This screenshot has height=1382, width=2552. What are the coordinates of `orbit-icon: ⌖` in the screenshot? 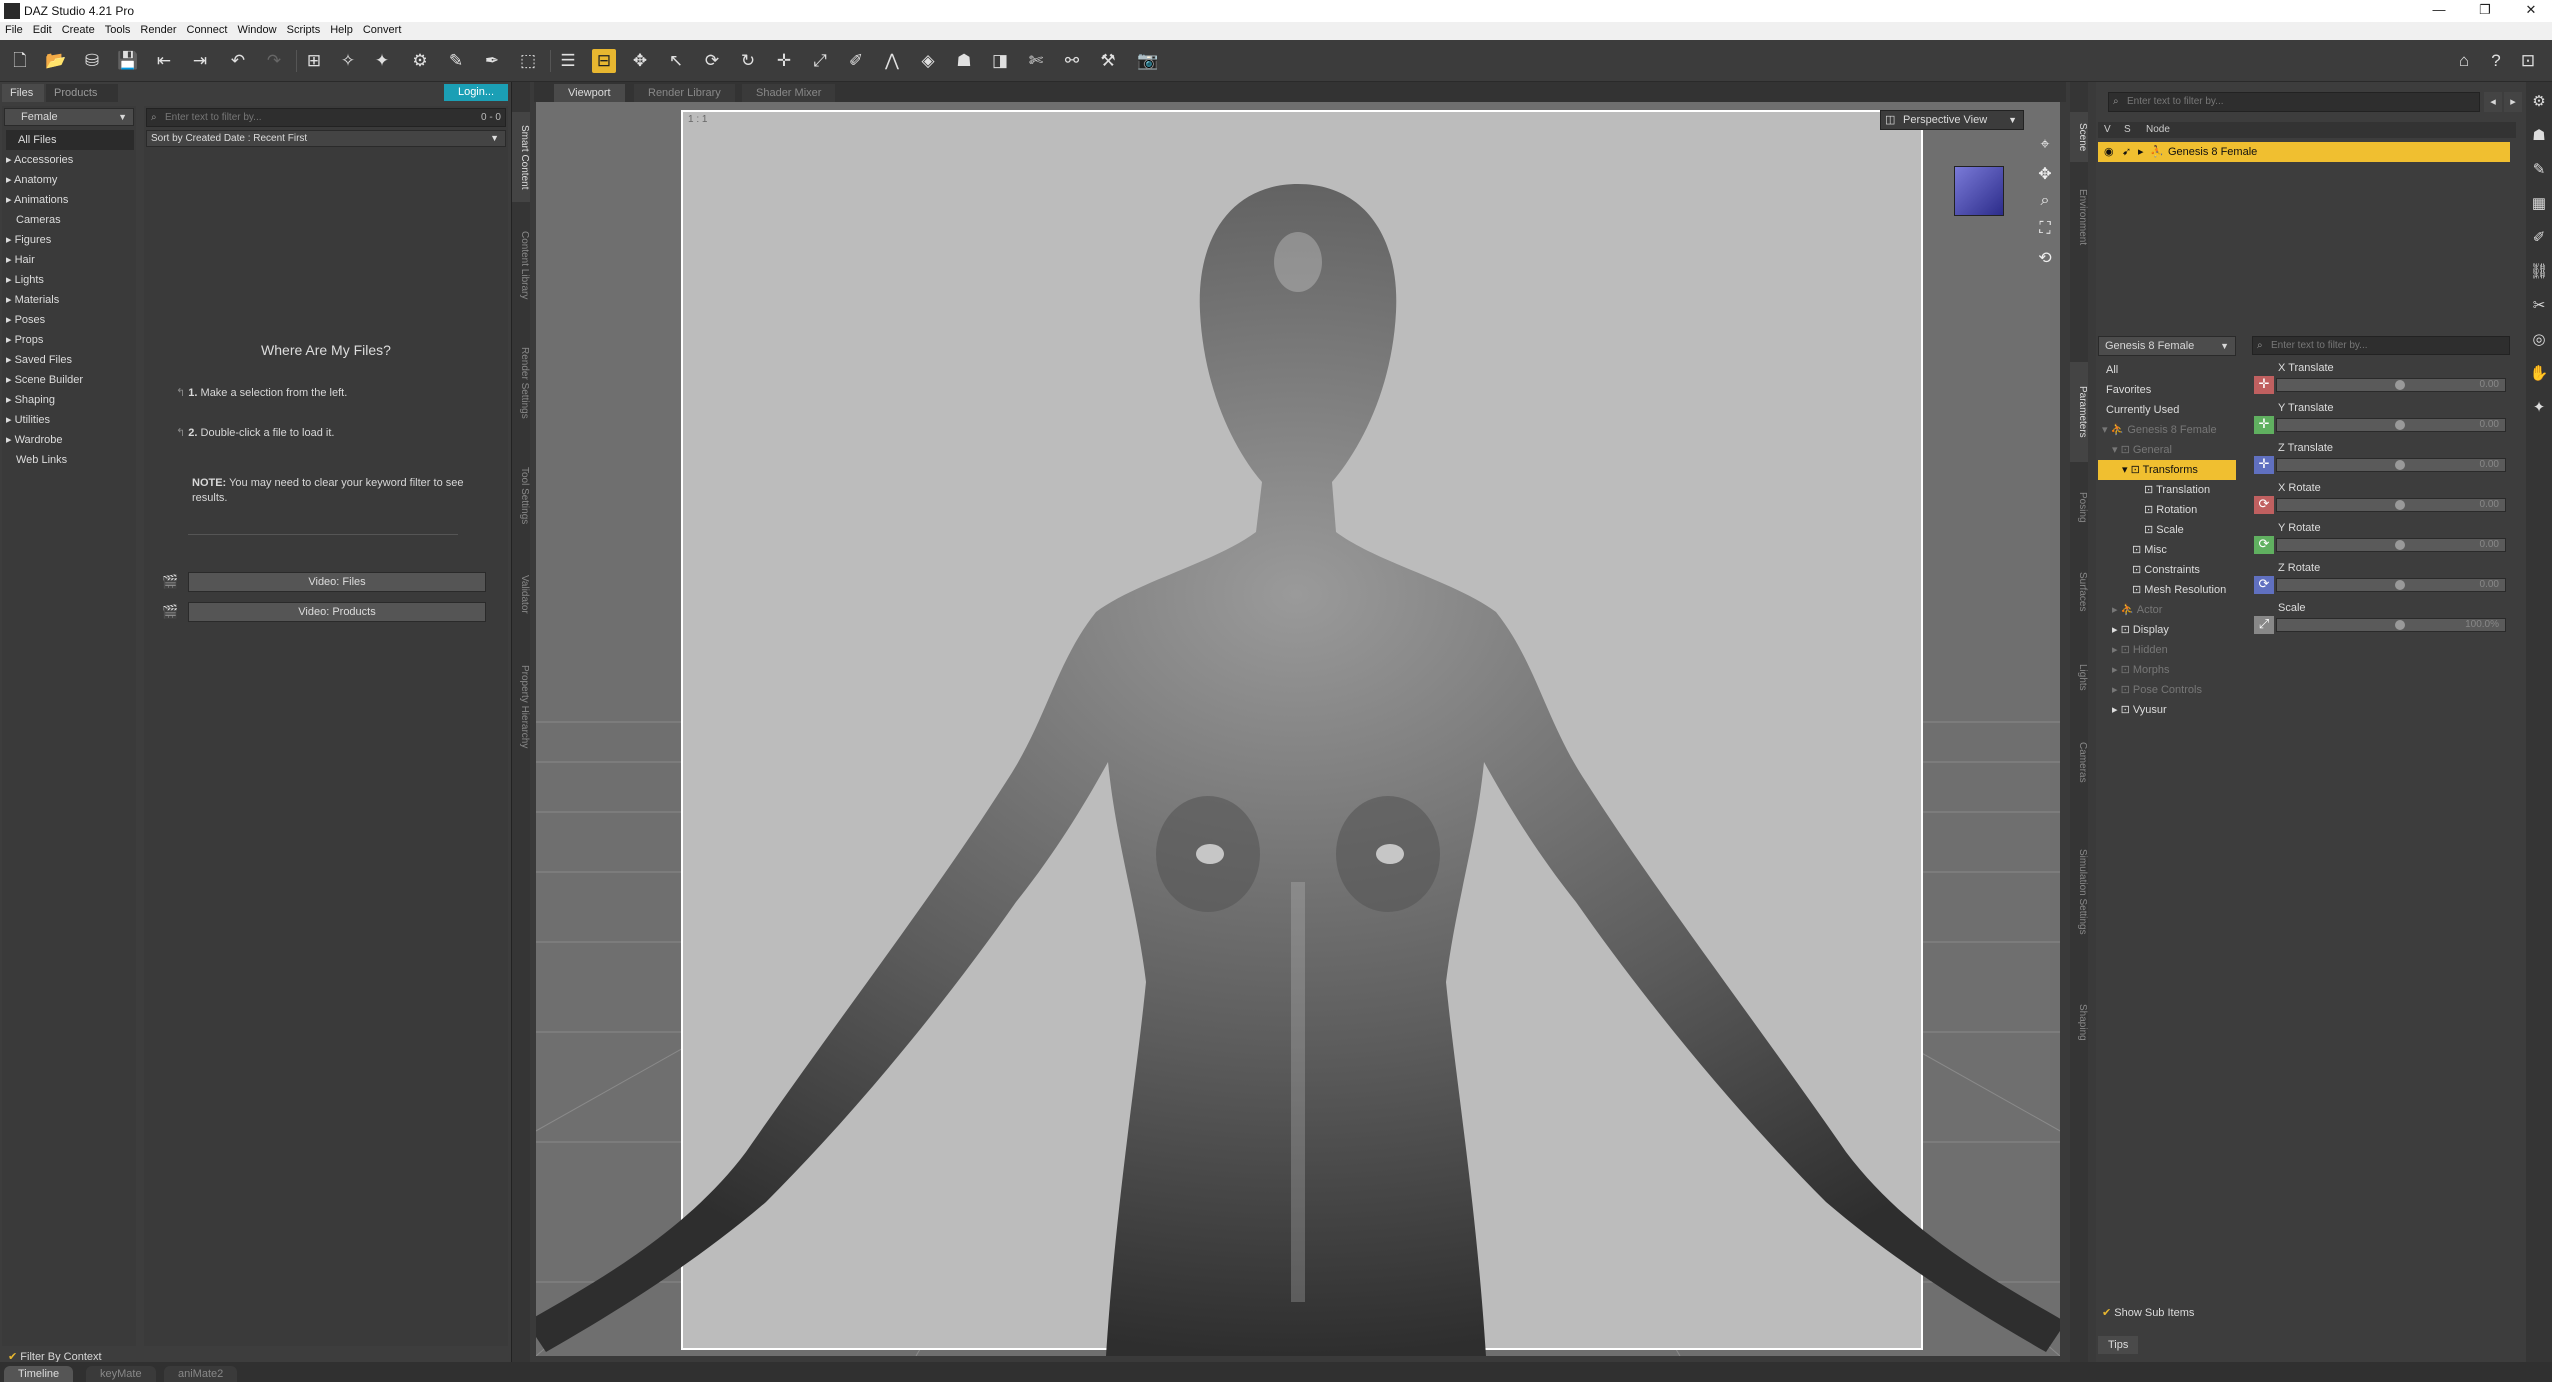 It's located at (2045, 147).